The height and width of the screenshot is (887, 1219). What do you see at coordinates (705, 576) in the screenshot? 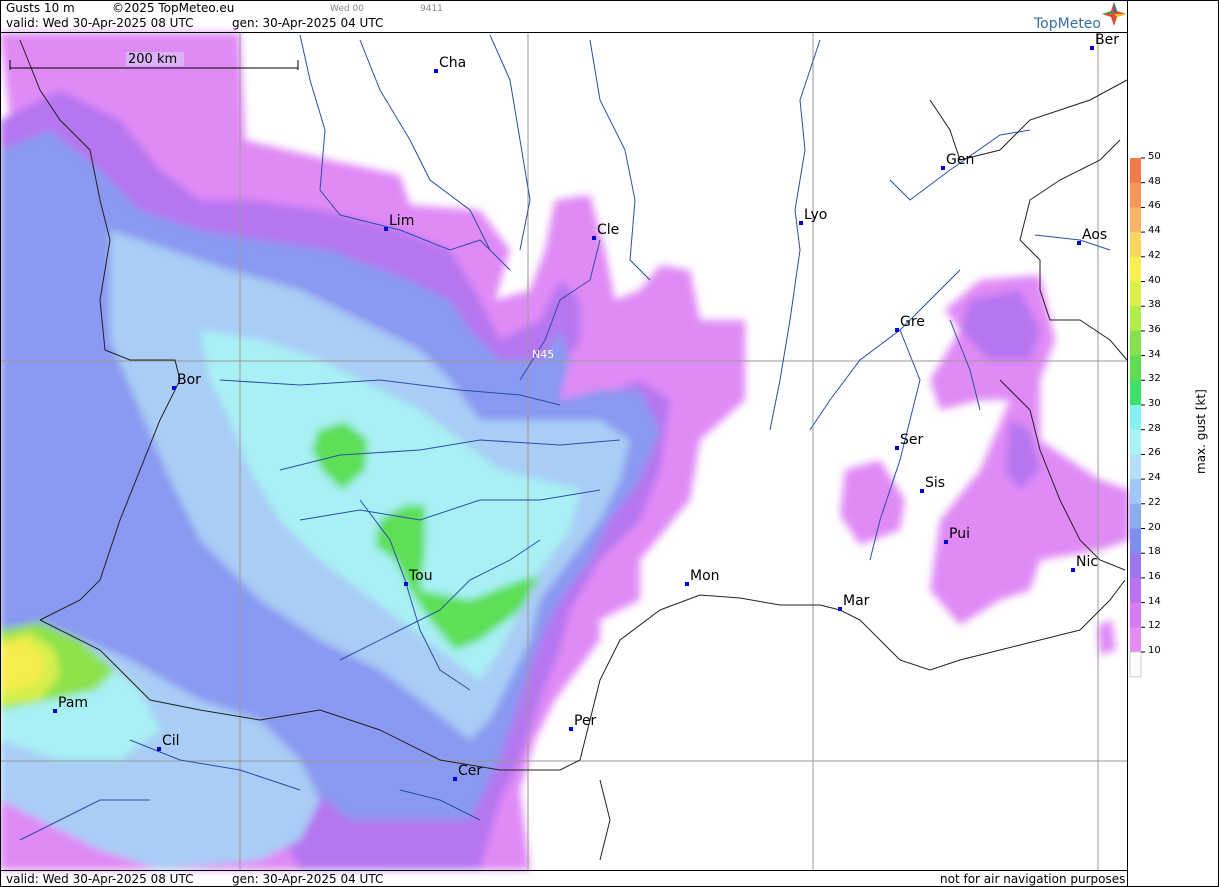
I see `city-label: Mon` at bounding box center [705, 576].